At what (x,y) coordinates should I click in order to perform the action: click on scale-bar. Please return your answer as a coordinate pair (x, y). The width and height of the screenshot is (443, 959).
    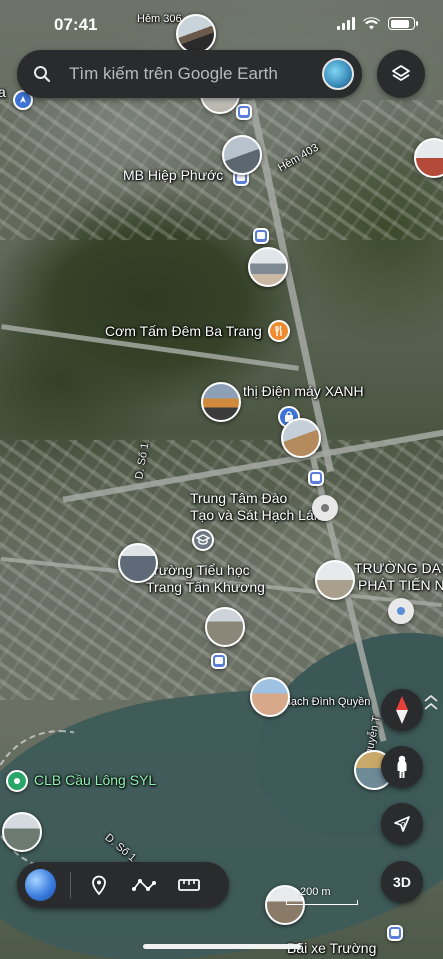
    Looking at the image, I should click on (322, 902).